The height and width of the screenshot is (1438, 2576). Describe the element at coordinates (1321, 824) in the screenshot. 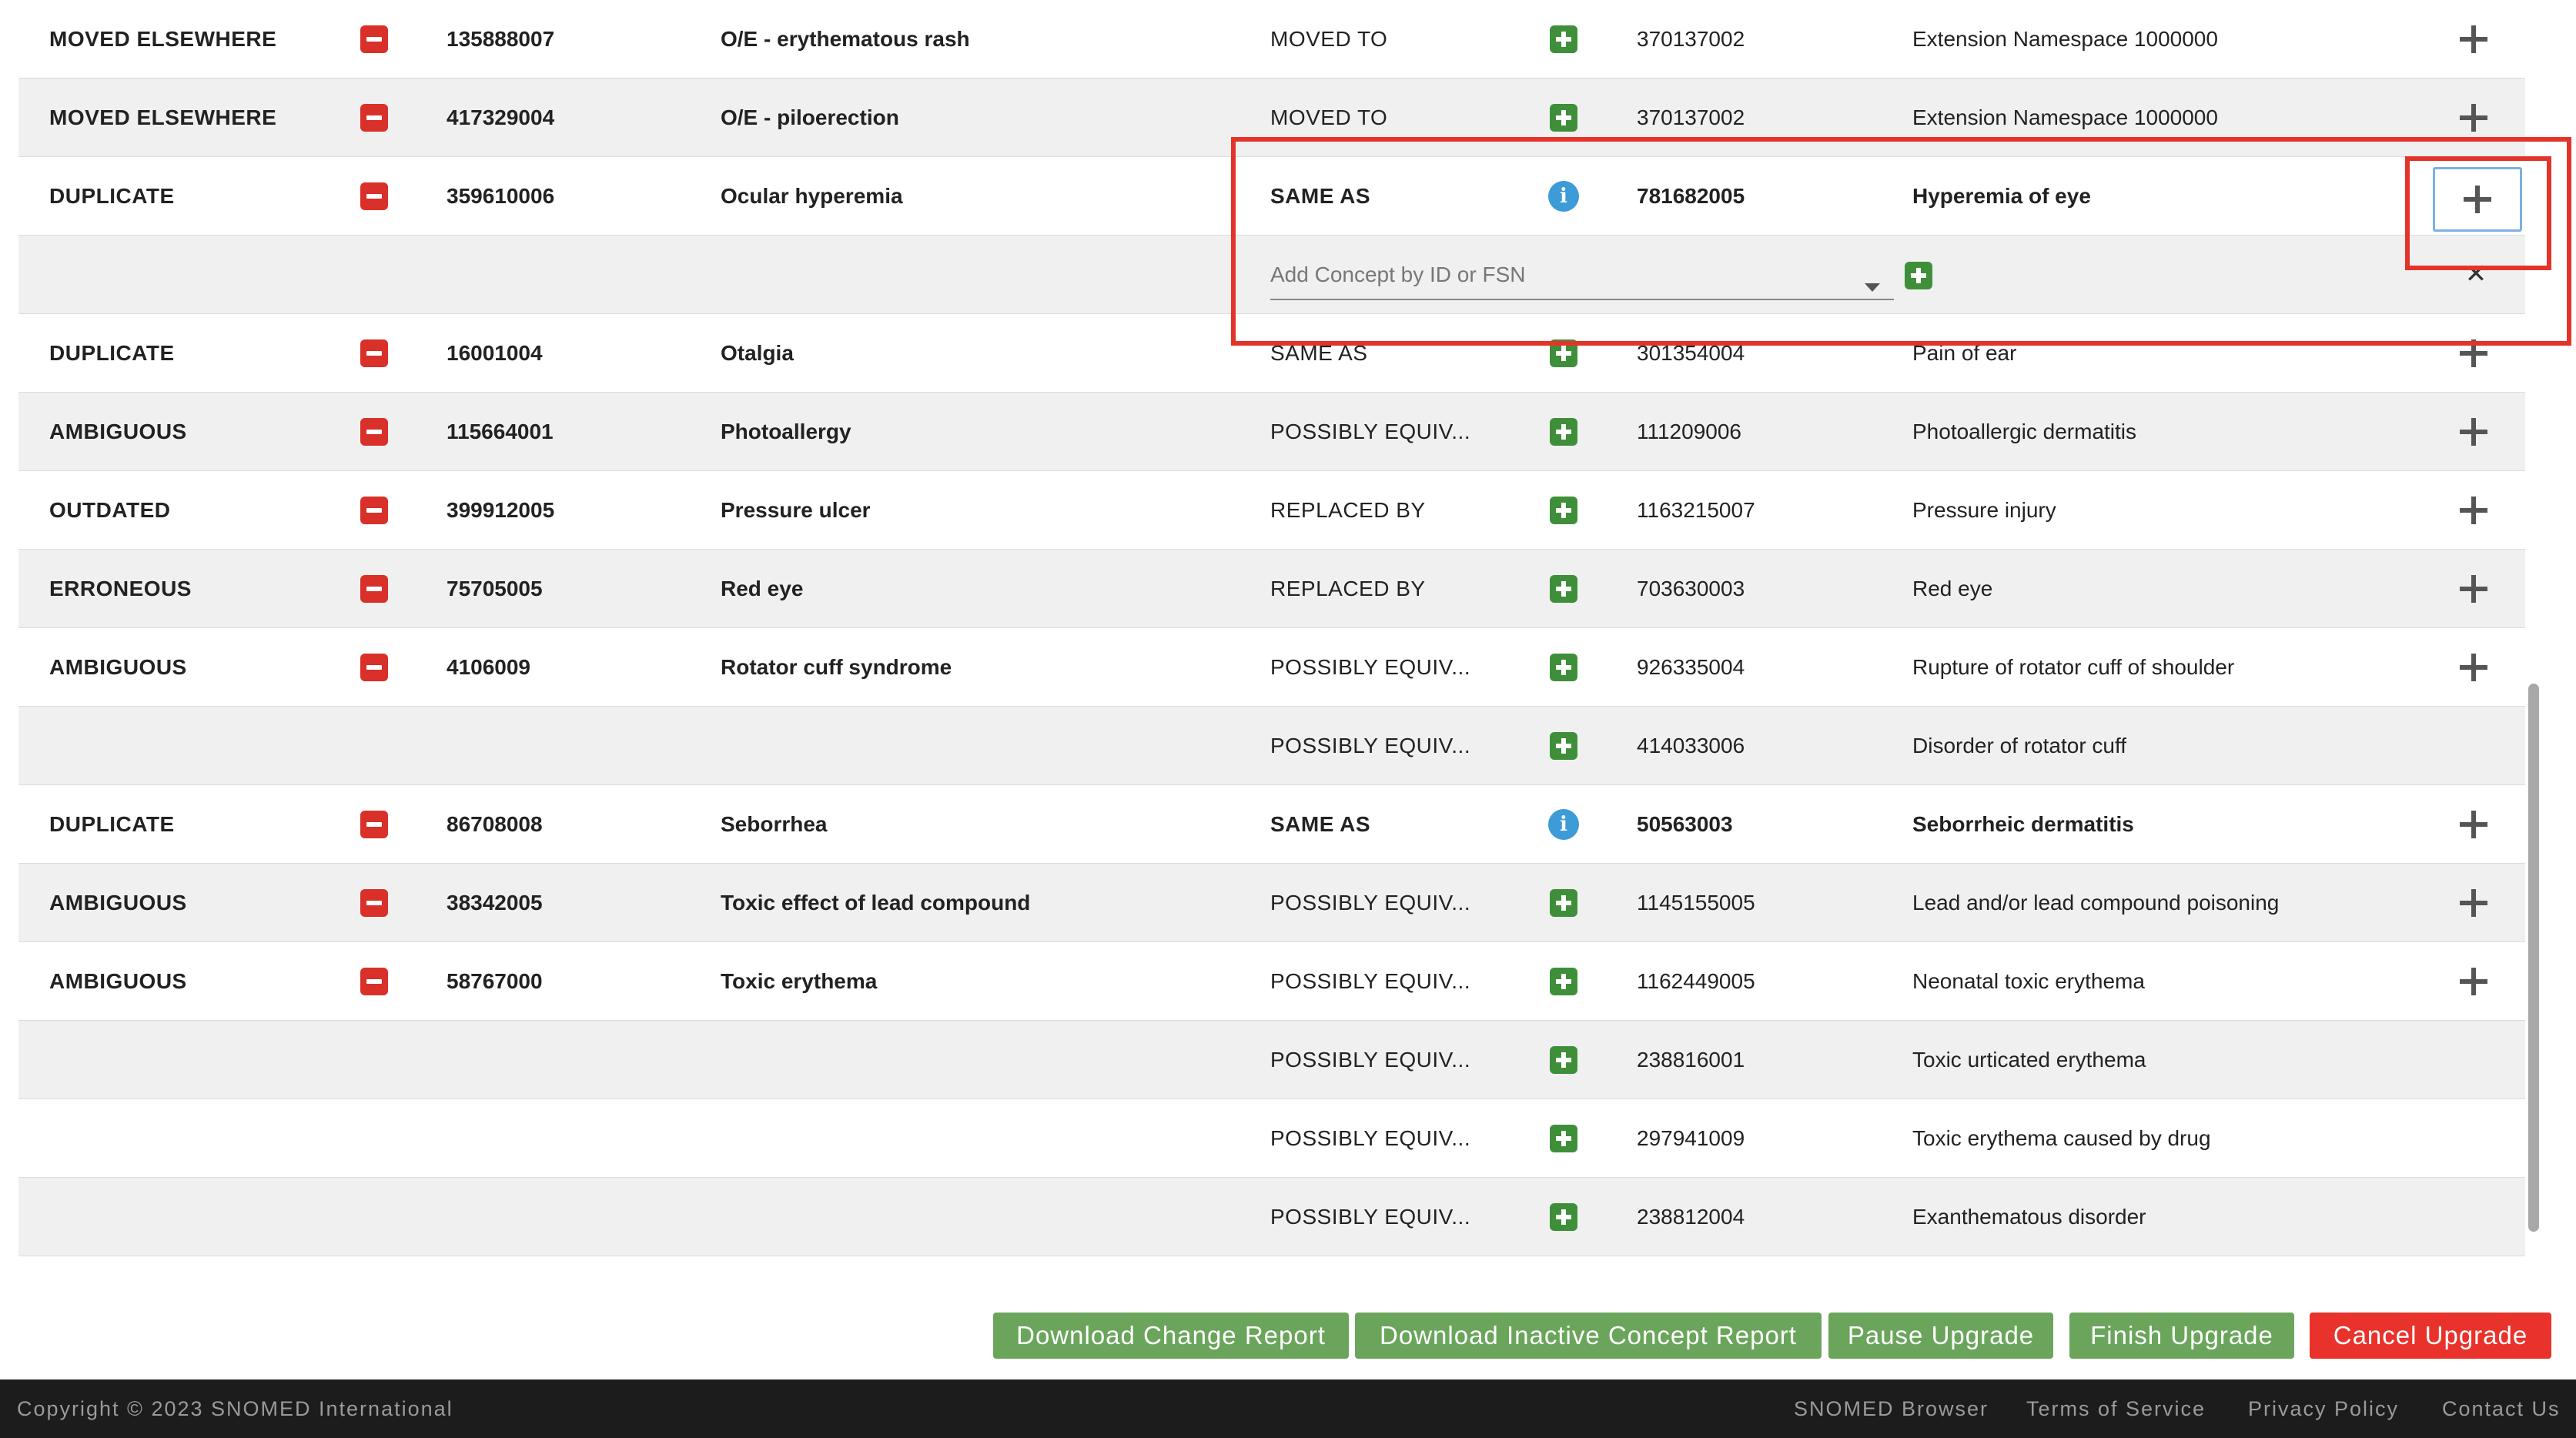

I see `association-type: SAME AS` at that location.